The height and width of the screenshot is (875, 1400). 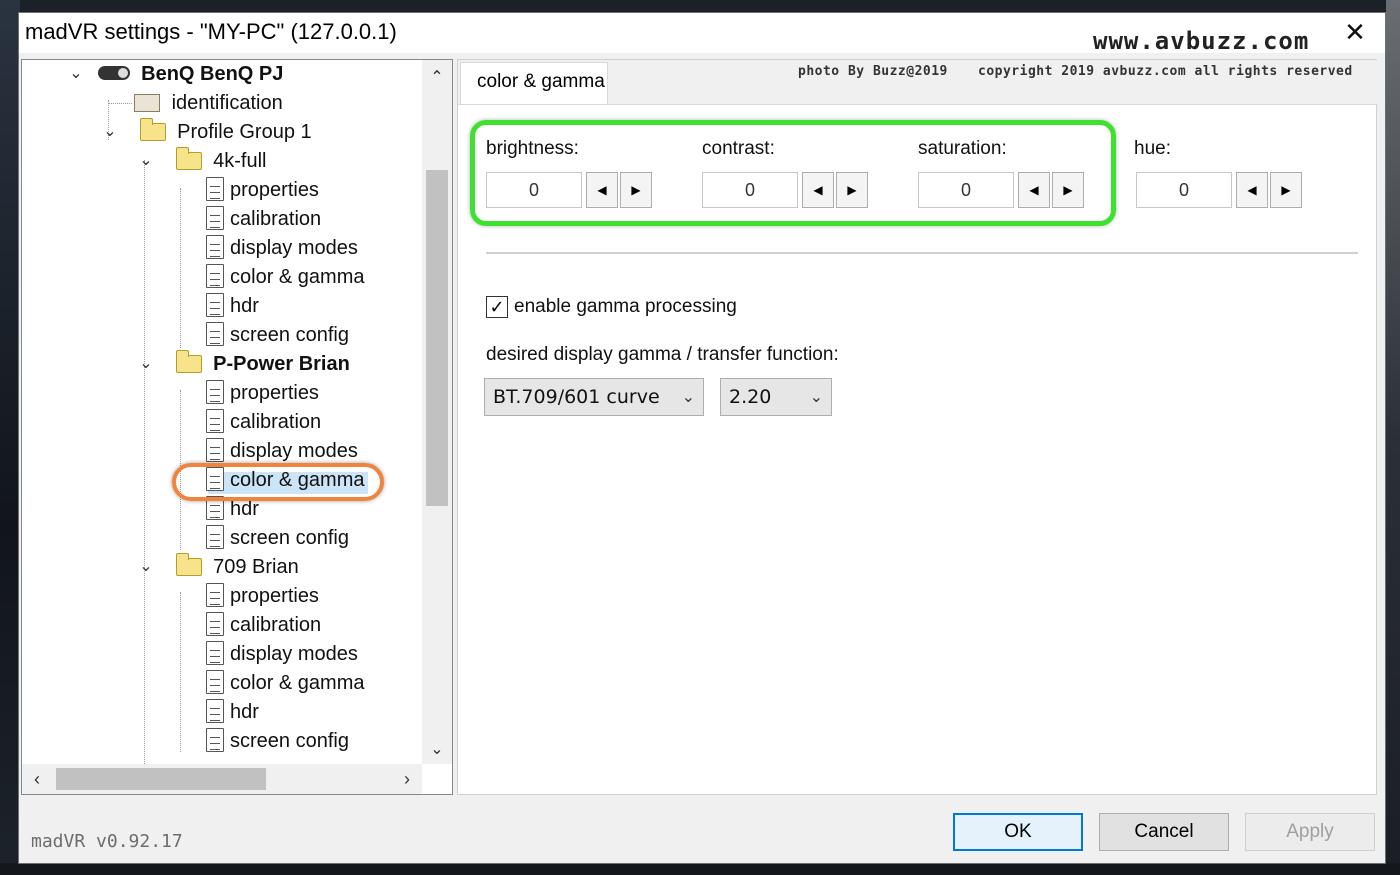 What do you see at coordinates (174, 74) in the screenshot?
I see `tree-item-root: ⌄ BenQ BenQ PJ` at bounding box center [174, 74].